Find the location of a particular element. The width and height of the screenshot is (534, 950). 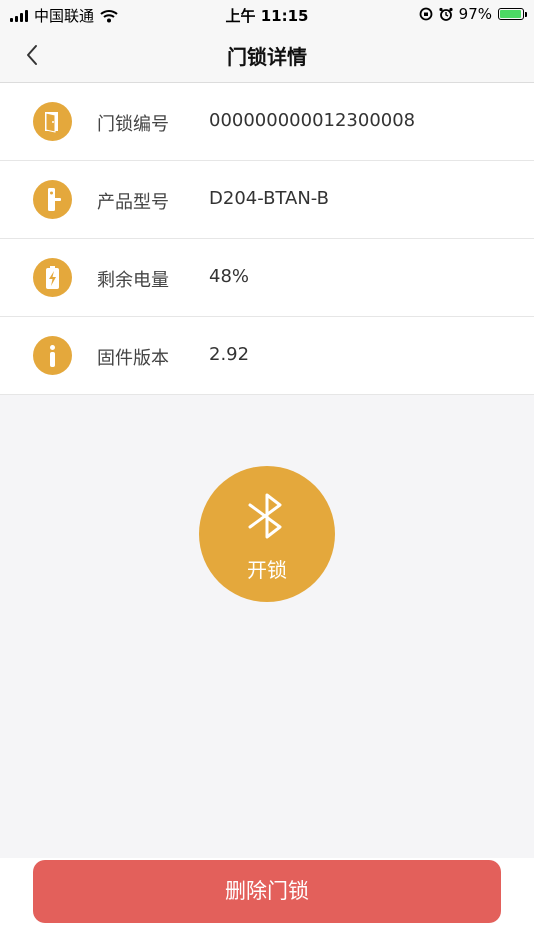

battery-percent: 97% is located at coordinates (475, 14).